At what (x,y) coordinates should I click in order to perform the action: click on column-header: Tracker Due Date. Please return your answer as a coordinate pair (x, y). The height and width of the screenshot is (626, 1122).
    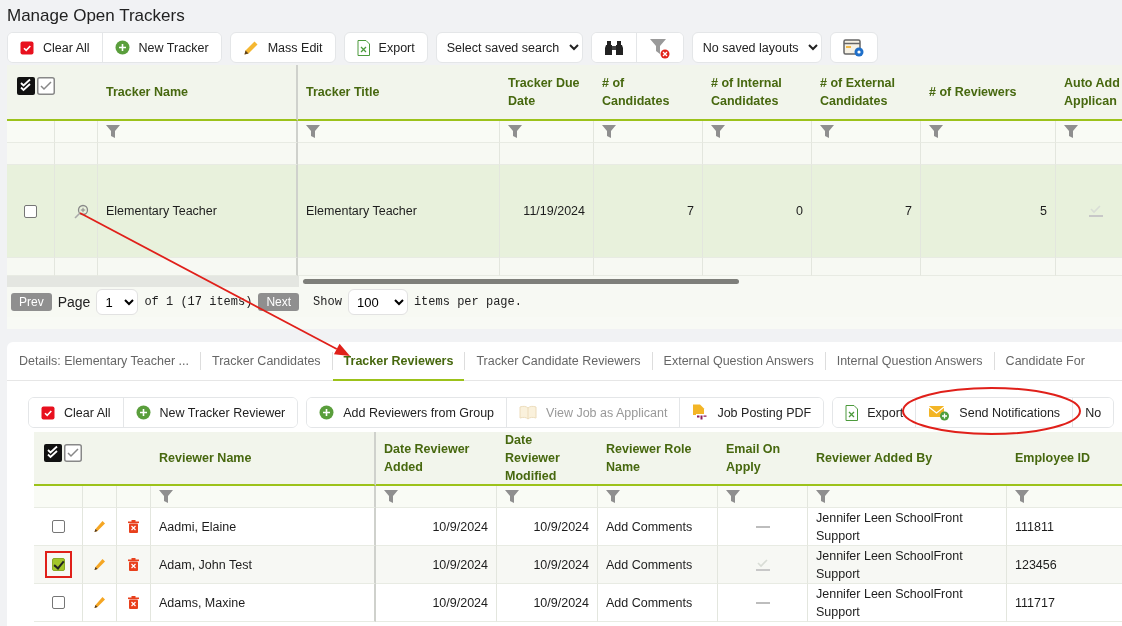
    Looking at the image, I should click on (547, 93).